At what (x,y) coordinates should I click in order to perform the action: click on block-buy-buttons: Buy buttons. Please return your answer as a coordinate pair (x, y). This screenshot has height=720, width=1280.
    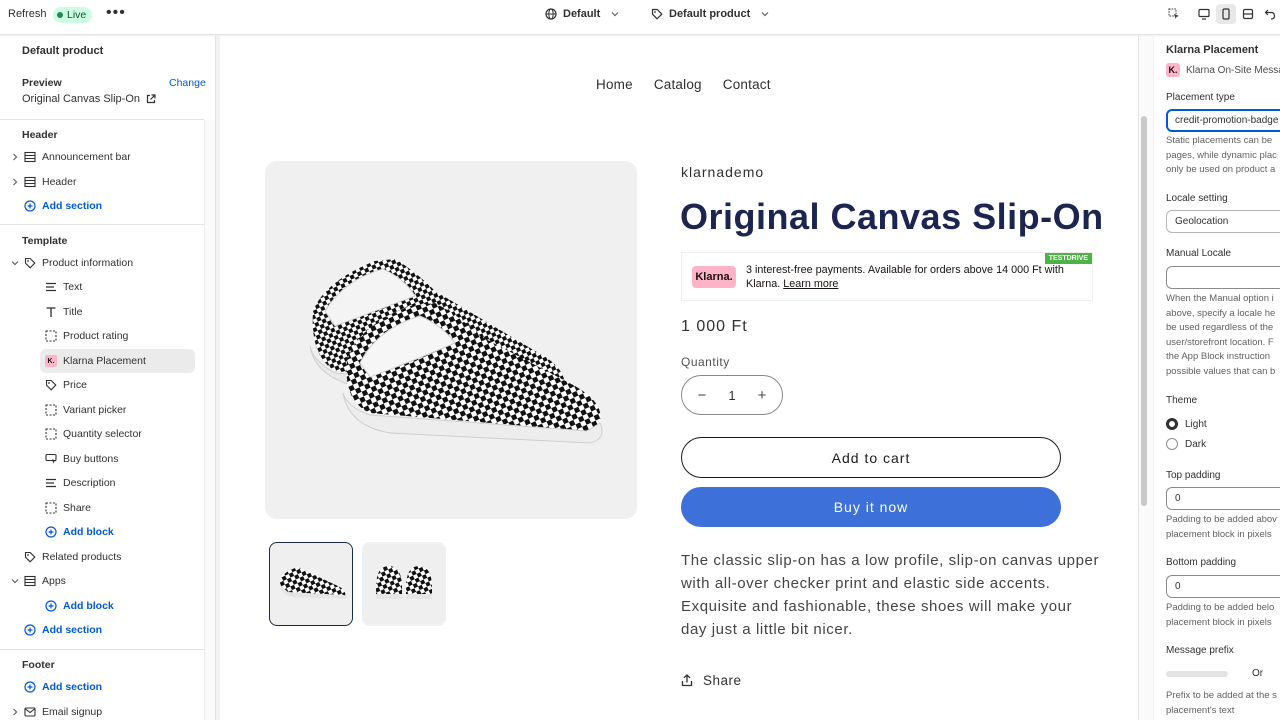
    Looking at the image, I should click on (102, 459).